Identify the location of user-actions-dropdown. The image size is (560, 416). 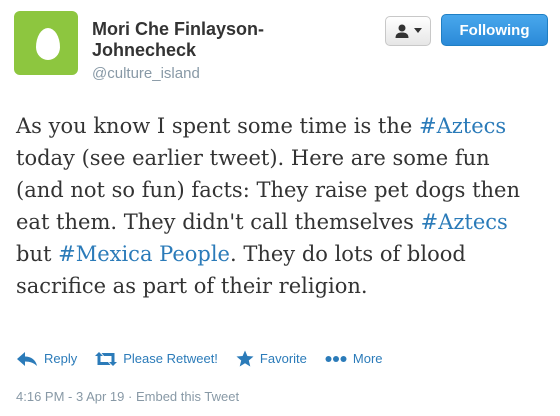
(408, 31).